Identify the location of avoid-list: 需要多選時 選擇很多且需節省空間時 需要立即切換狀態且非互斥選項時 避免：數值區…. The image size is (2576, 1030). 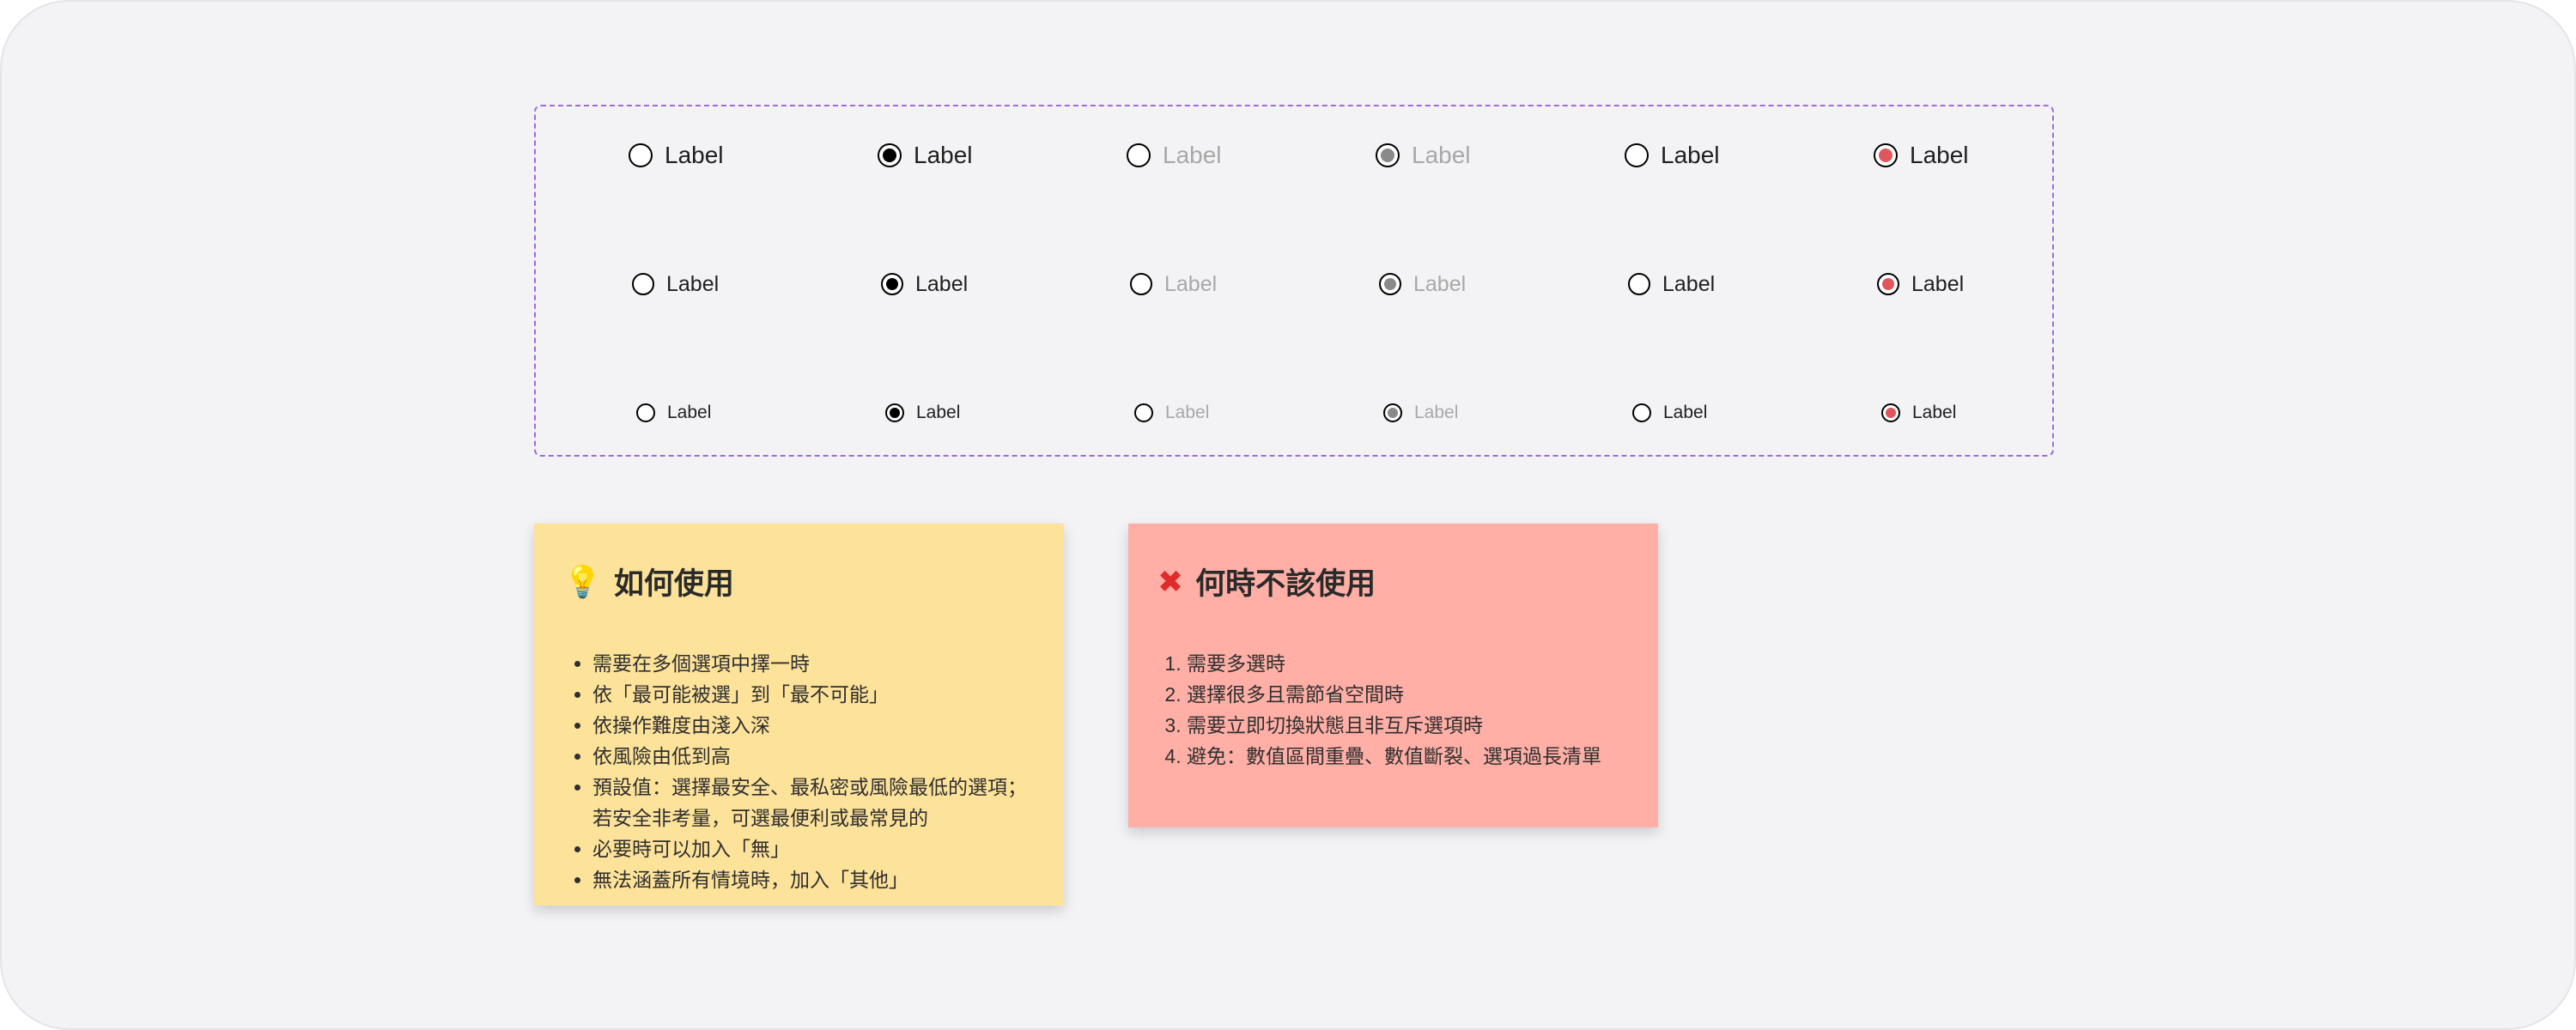
(1393, 710).